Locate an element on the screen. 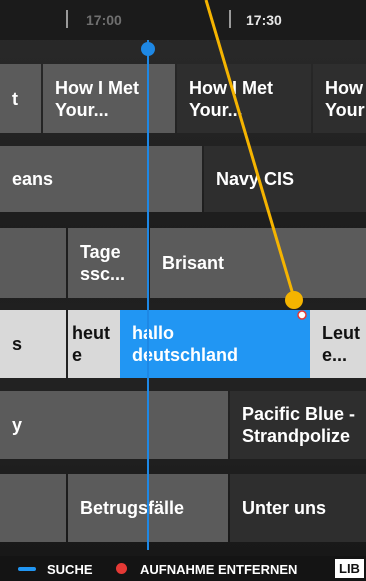 The image size is (366, 581). search-action: SUCHE is located at coordinates (70, 569).